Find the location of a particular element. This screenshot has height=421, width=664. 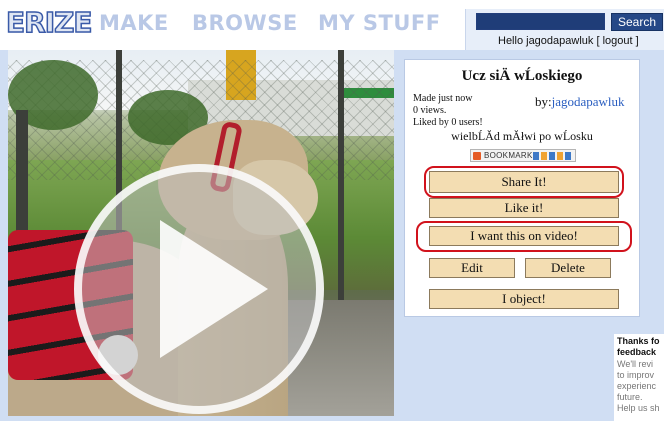

bookmark-icon is located at coordinates (477, 156).